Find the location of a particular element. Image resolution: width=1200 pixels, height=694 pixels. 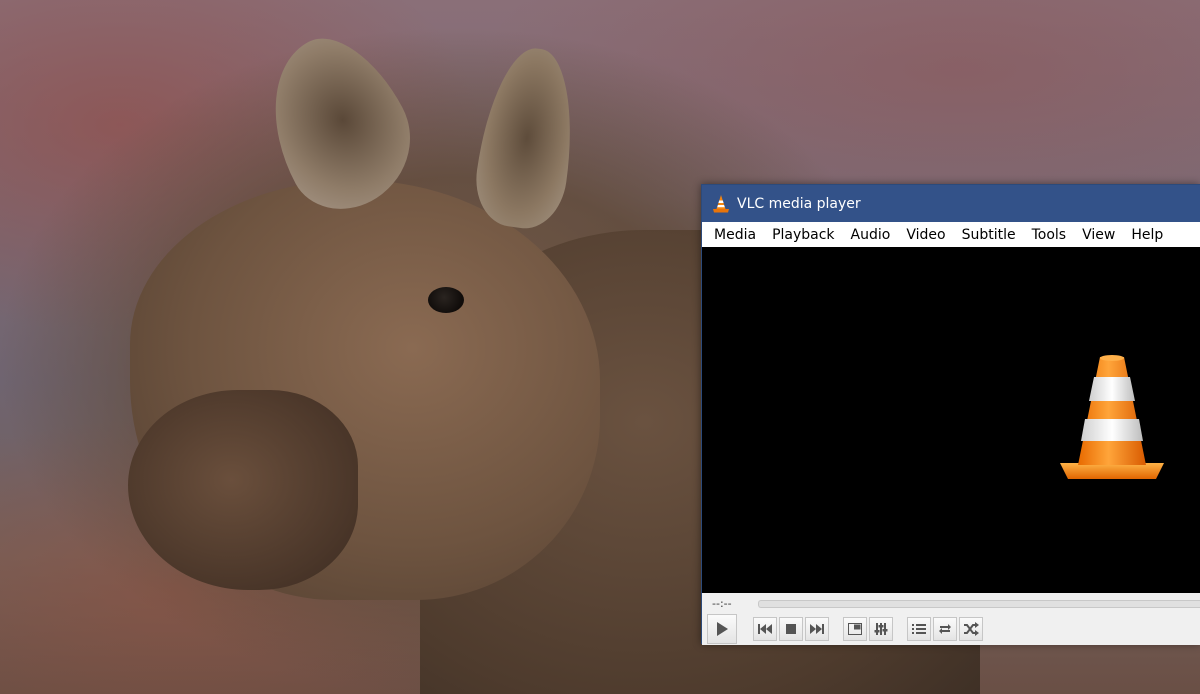

window-title: VLC media player is located at coordinates (799, 203).